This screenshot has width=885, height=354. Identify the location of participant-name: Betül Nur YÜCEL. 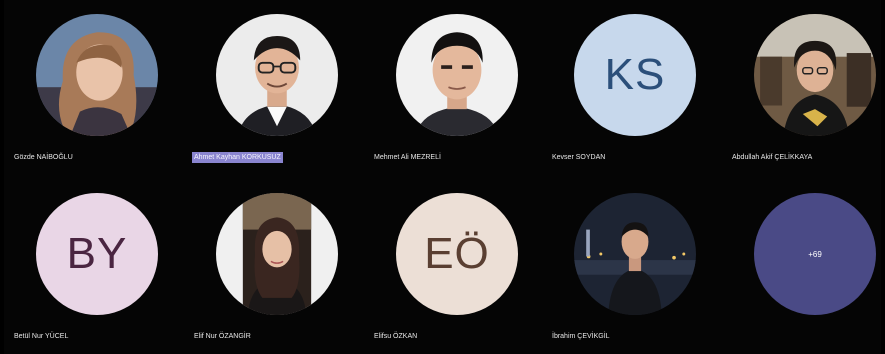
(41, 336).